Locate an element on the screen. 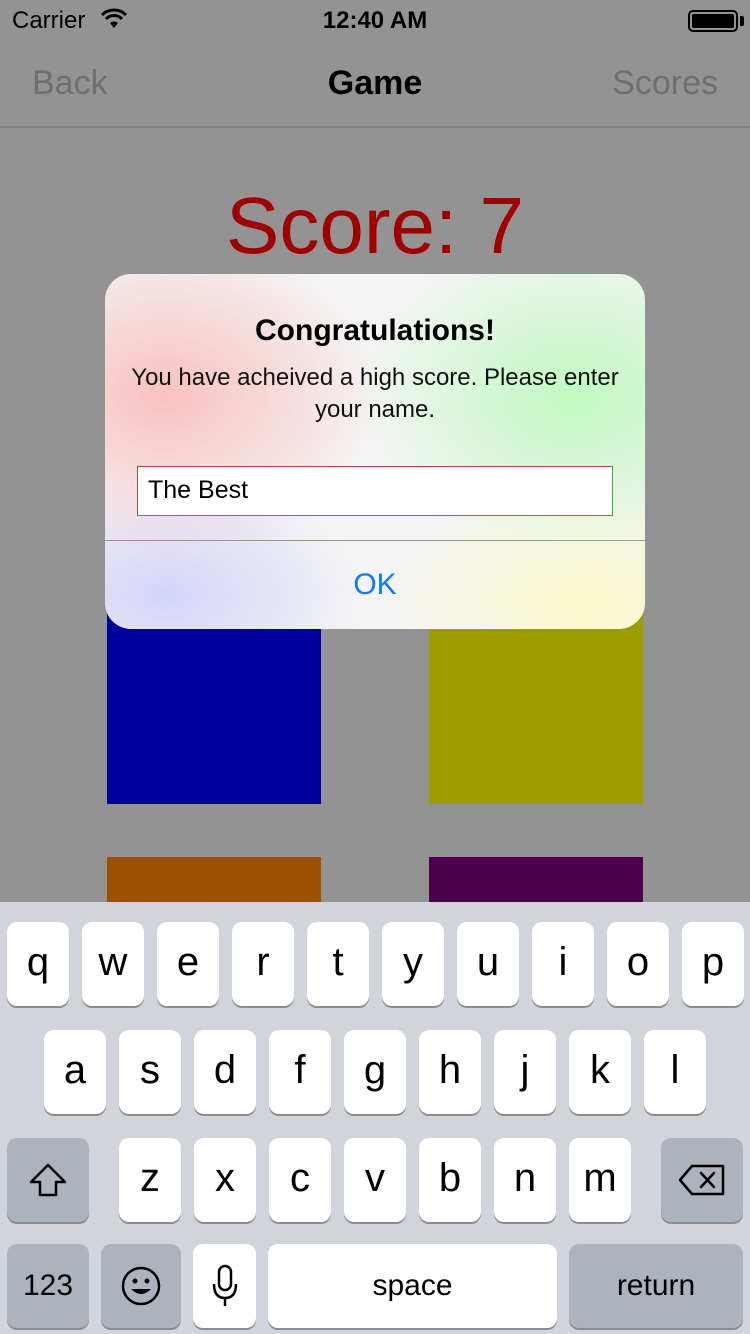 The height and width of the screenshot is (1334, 750). shift-key is located at coordinates (48, 1180).